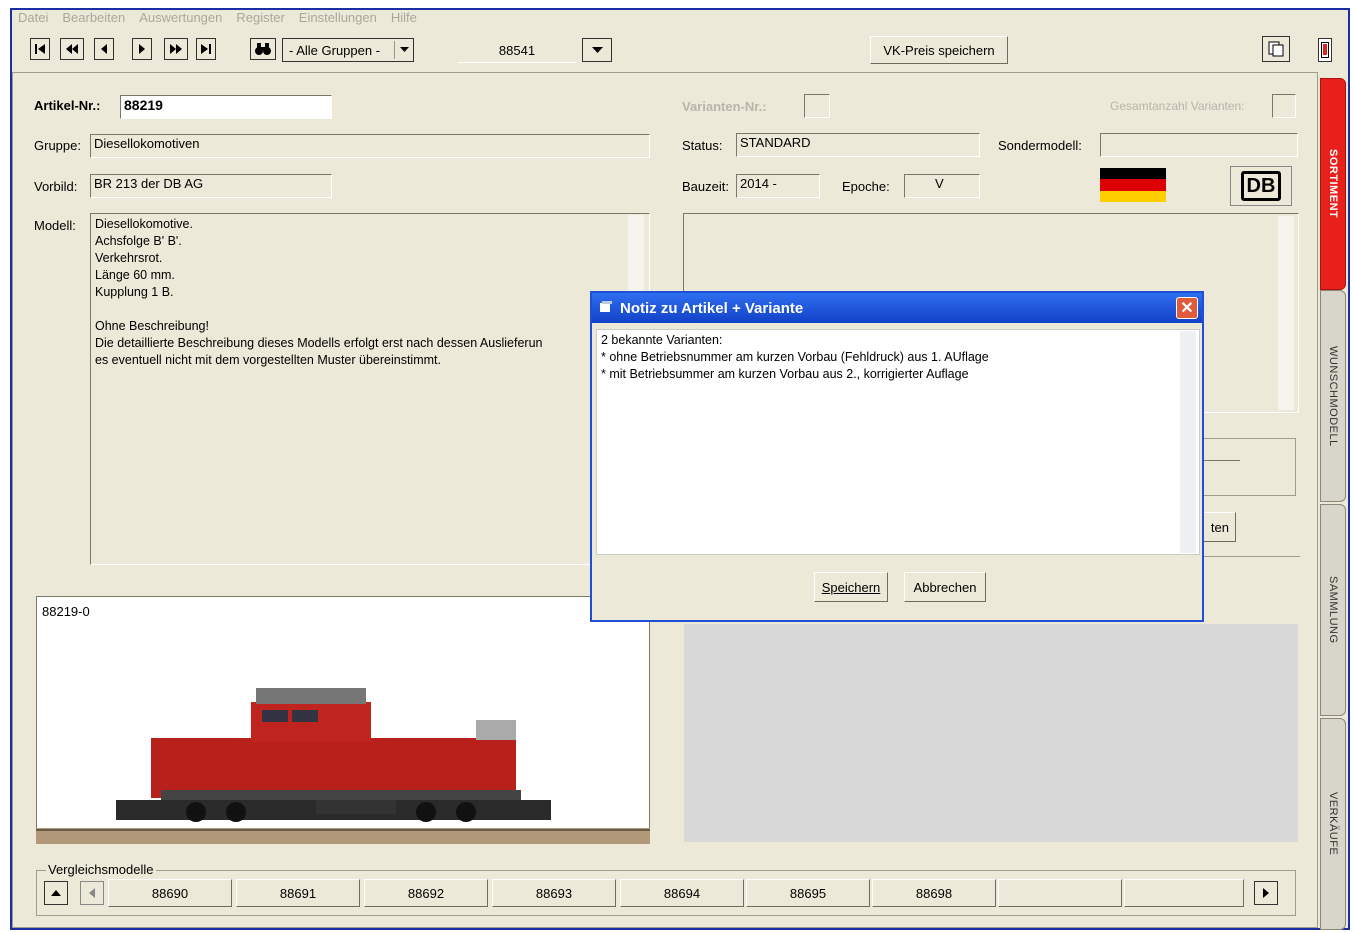 This screenshot has width=1354, height=933. I want to click on scroll-right-button, so click(1266, 893).